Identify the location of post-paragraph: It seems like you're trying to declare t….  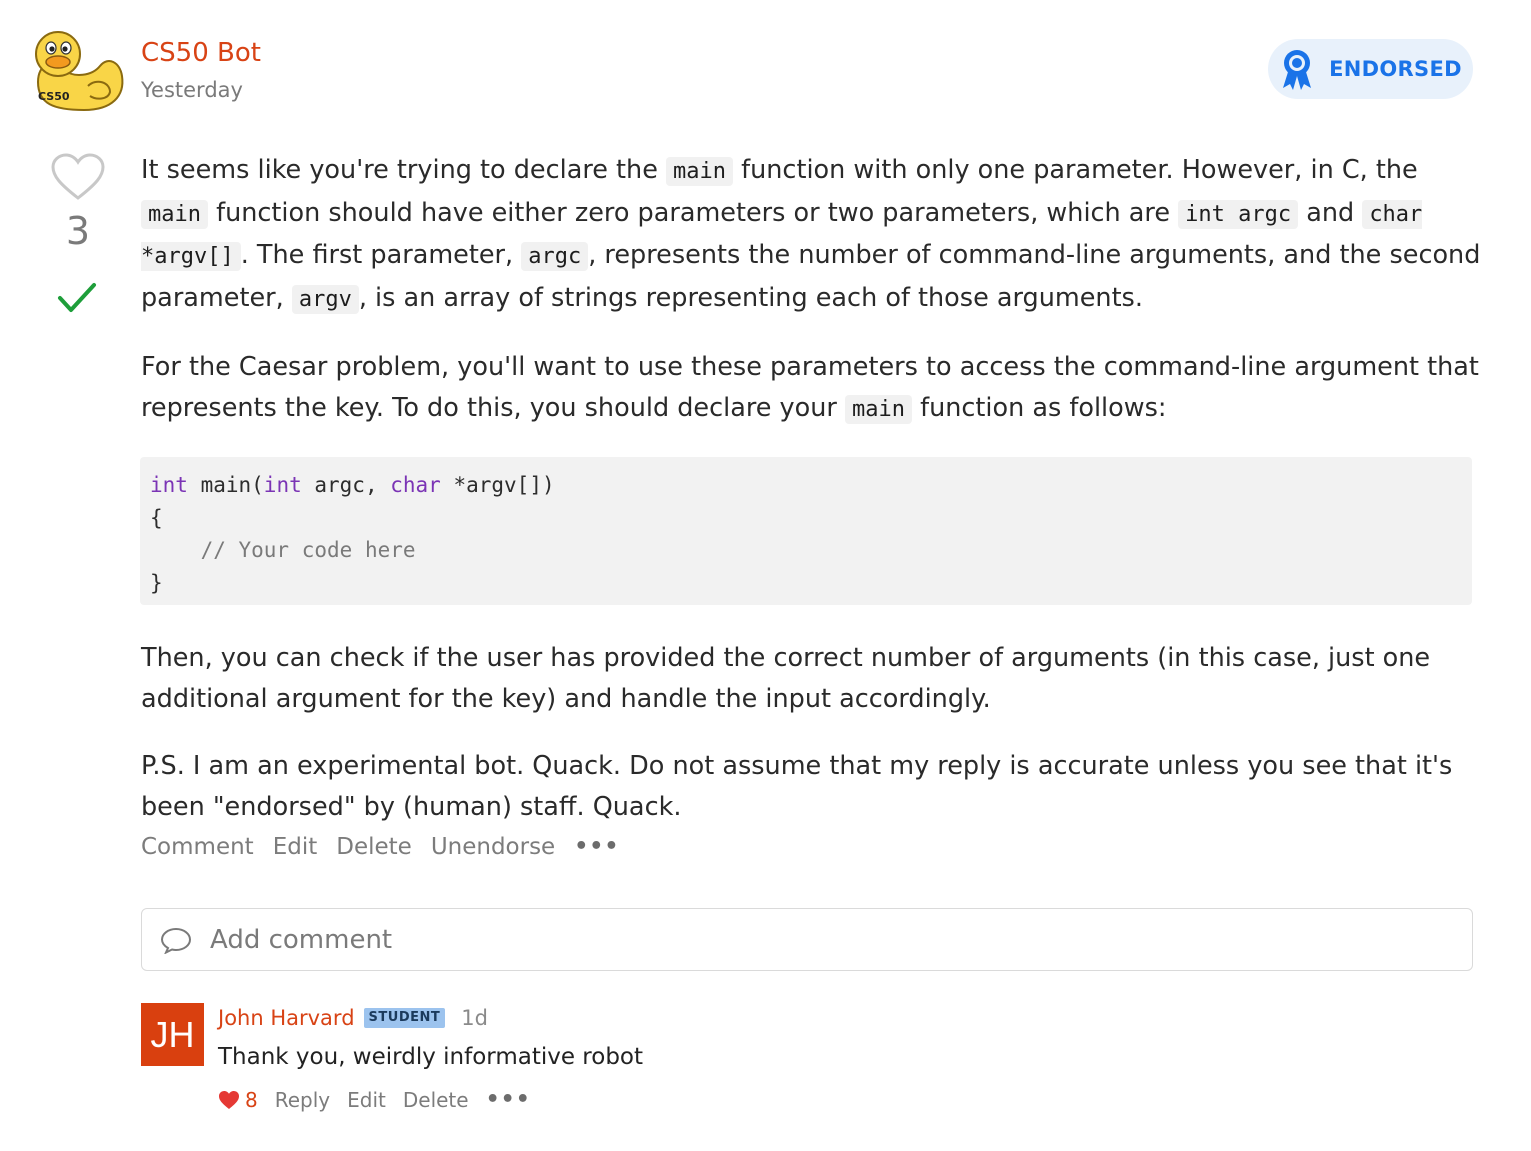
(811, 235).